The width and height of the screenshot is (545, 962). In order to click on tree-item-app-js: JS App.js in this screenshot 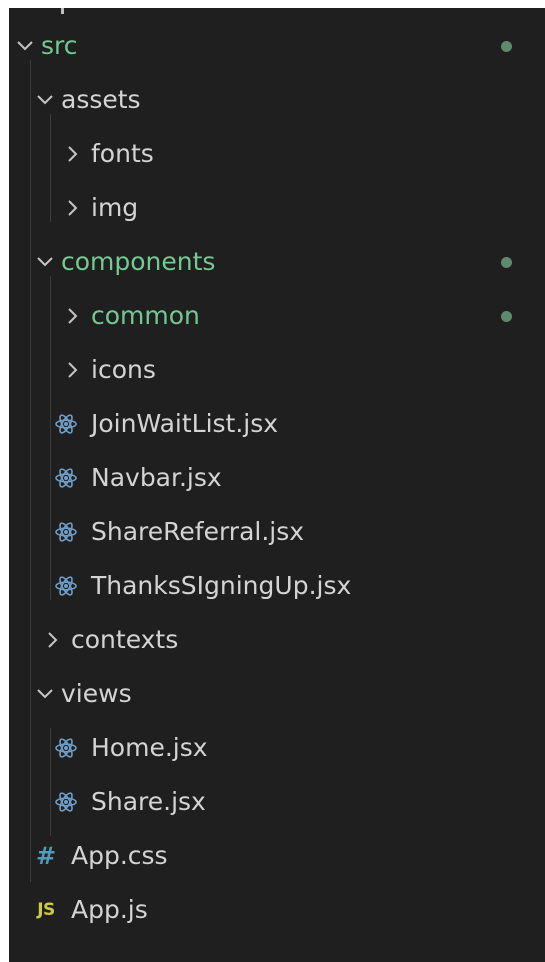, I will do `click(277, 910)`.